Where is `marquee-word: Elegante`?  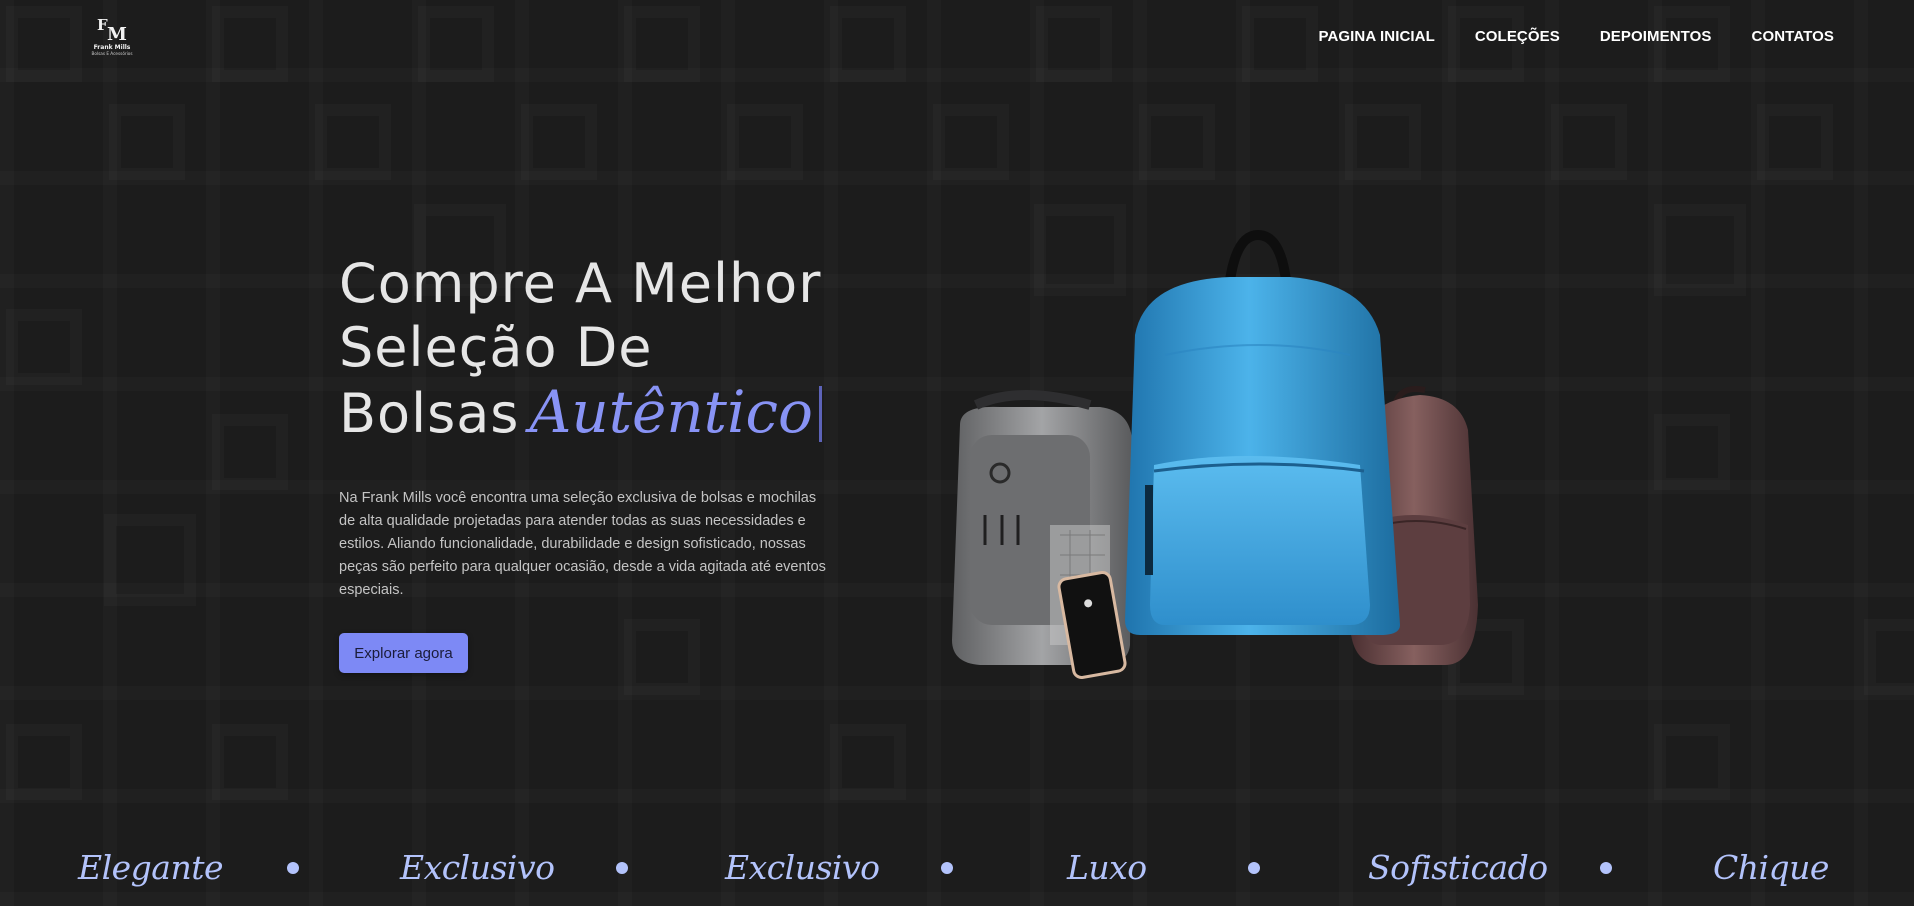
marquee-word: Elegante is located at coordinates (151, 867).